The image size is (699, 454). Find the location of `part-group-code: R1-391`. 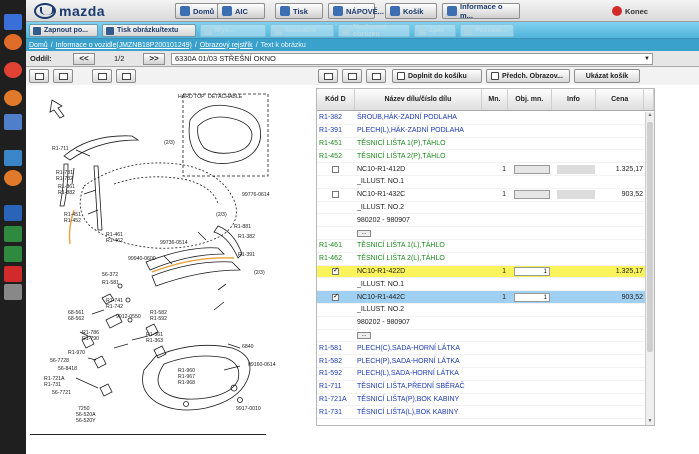

part-group-code: R1-391 is located at coordinates (336, 131).